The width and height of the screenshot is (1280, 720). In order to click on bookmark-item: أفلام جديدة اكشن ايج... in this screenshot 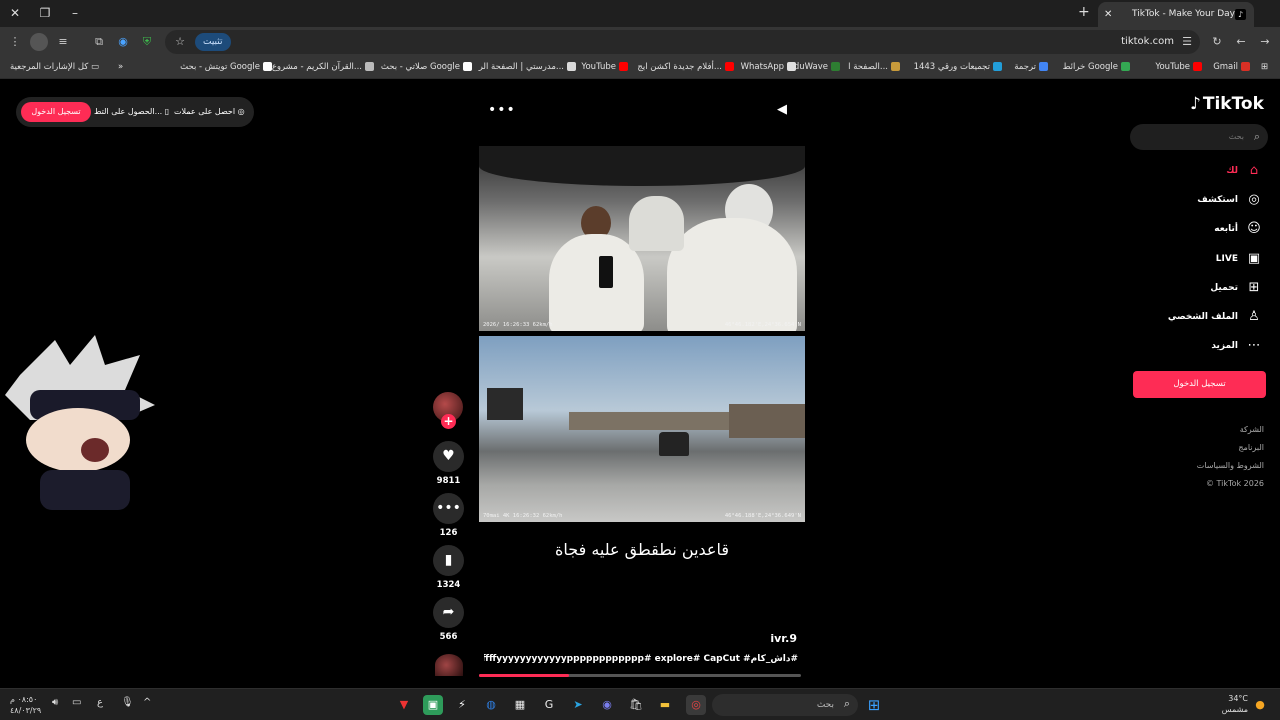, I will do `click(685, 67)`.